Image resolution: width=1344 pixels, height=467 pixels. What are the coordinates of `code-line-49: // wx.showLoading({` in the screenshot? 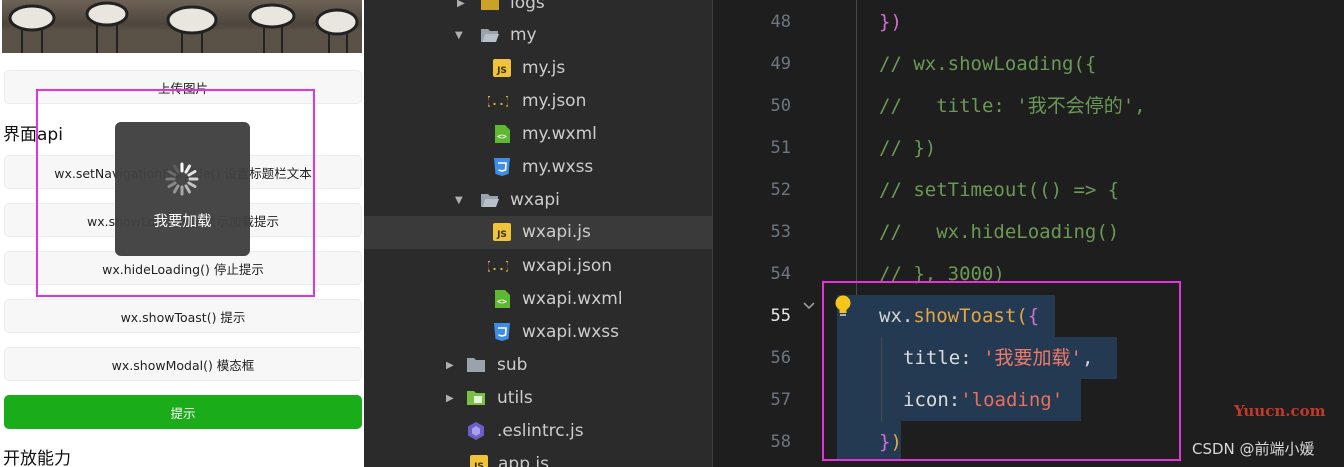 It's located at (987, 64).